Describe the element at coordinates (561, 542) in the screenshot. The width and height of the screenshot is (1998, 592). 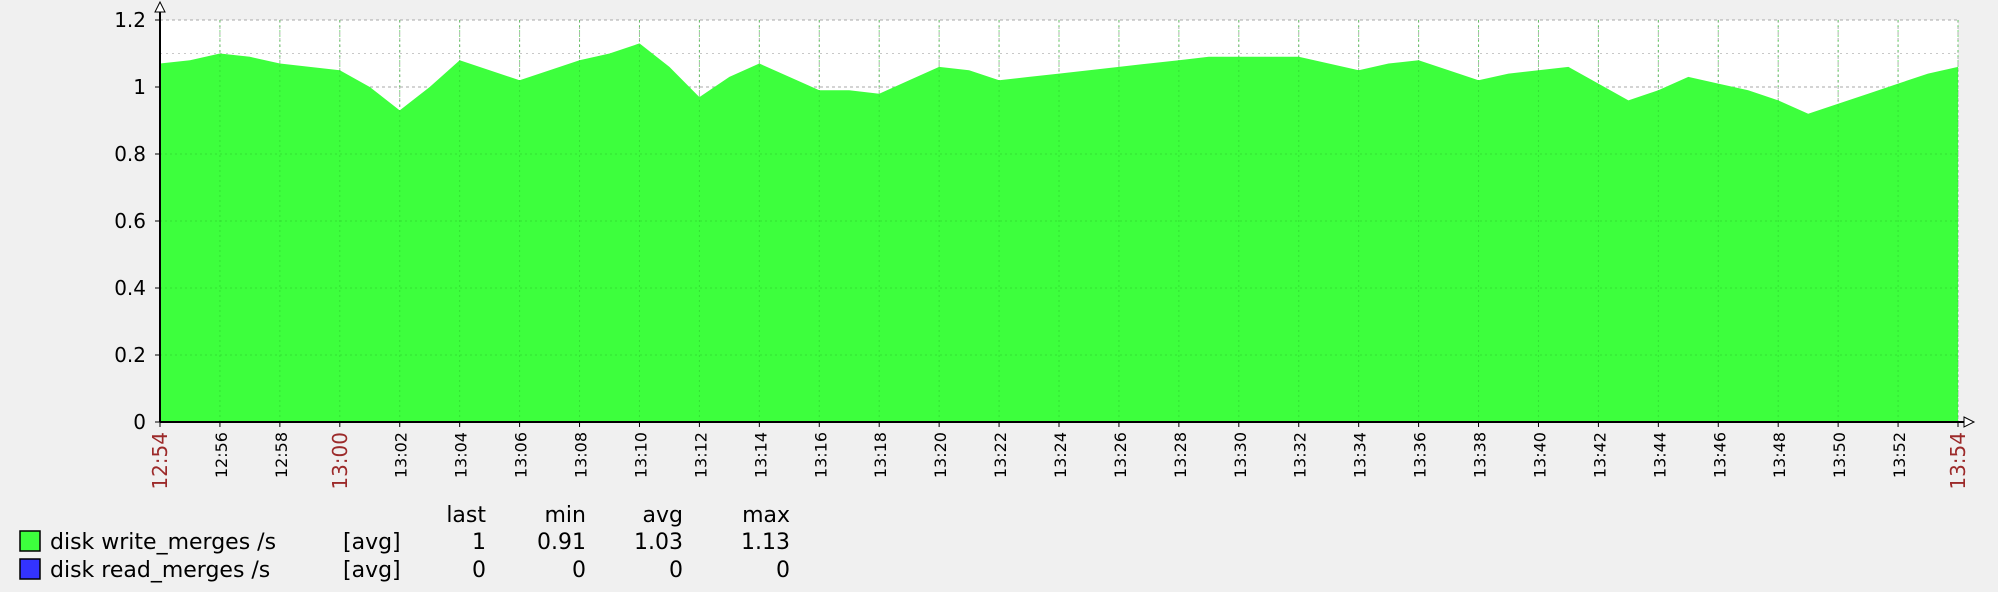
I see `legend-value-min: 0.91` at that location.